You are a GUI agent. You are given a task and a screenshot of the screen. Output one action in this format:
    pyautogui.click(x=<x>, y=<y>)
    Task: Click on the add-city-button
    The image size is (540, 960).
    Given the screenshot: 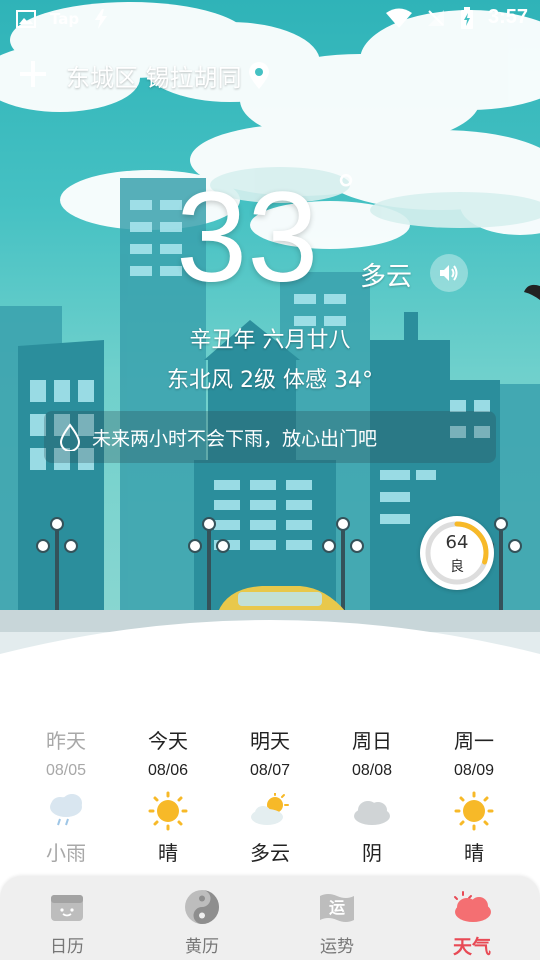 What is the action you would take?
    pyautogui.click(x=37, y=76)
    